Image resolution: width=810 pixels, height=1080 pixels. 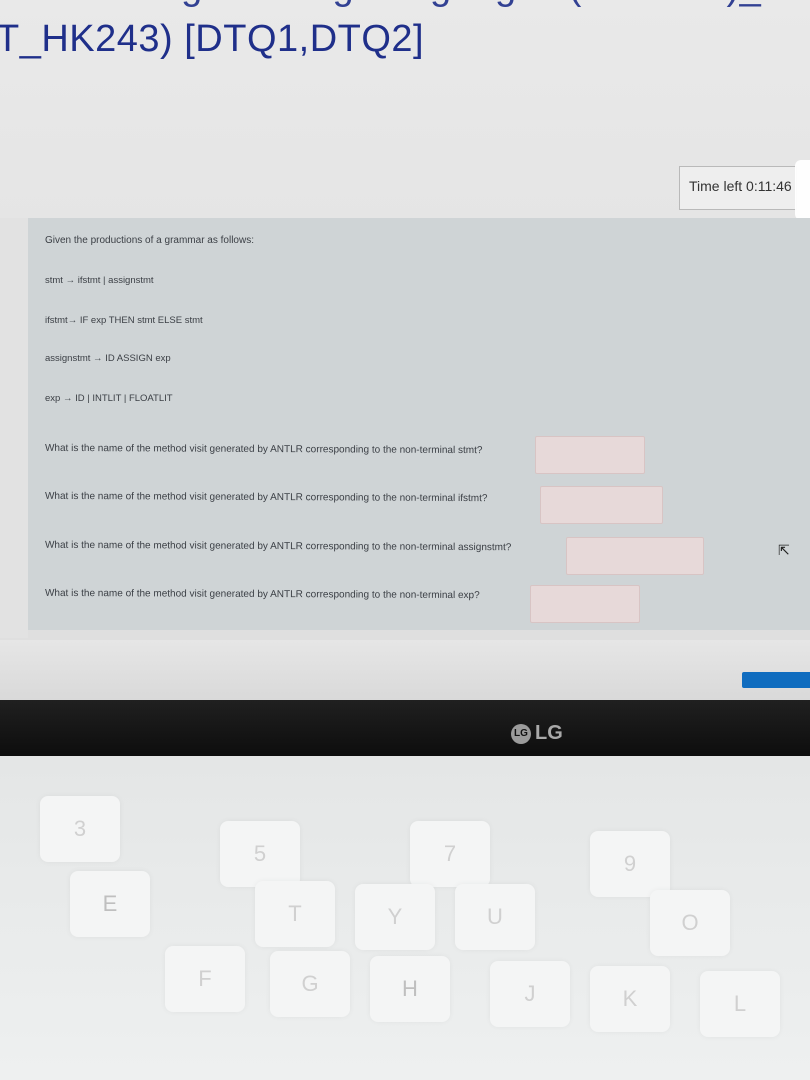 What do you see at coordinates (549, 733) in the screenshot?
I see `lg-brand-text: LG` at bounding box center [549, 733].